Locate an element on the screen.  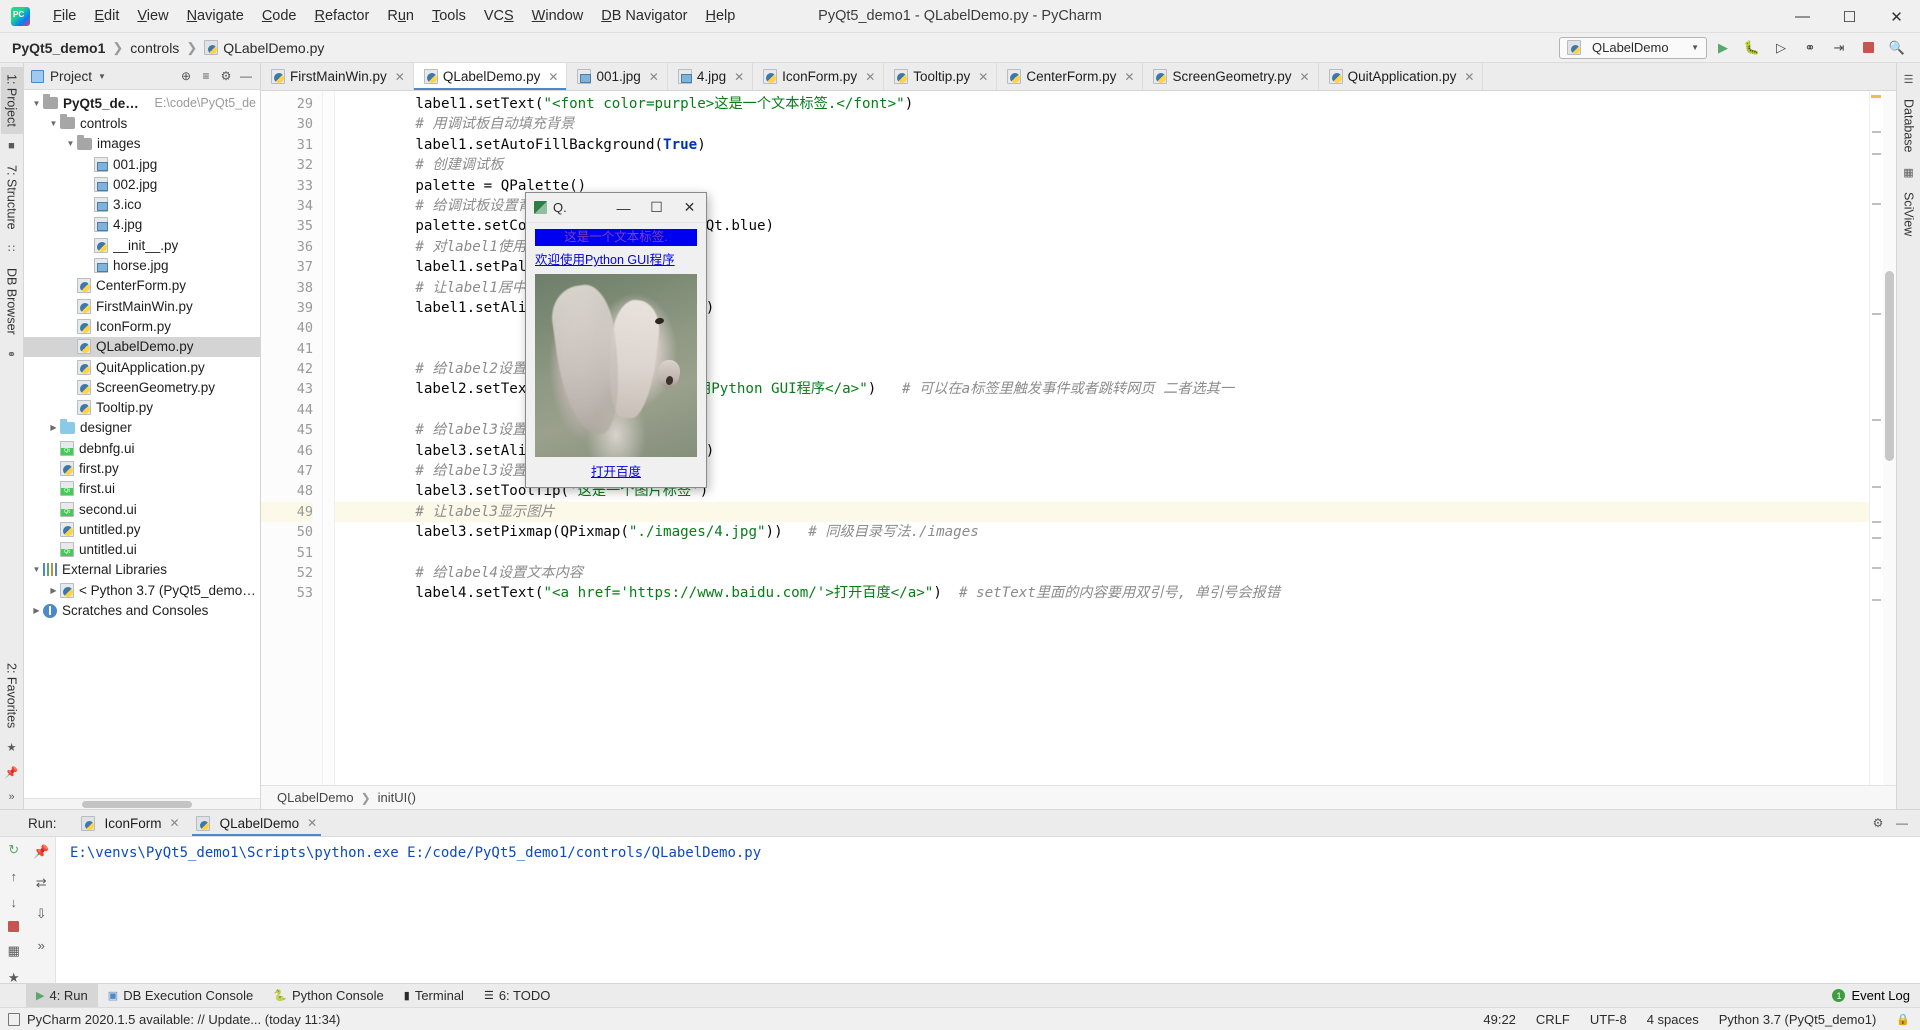
code-line: # 让label3显示图片 is located at coordinates (1102, 512).